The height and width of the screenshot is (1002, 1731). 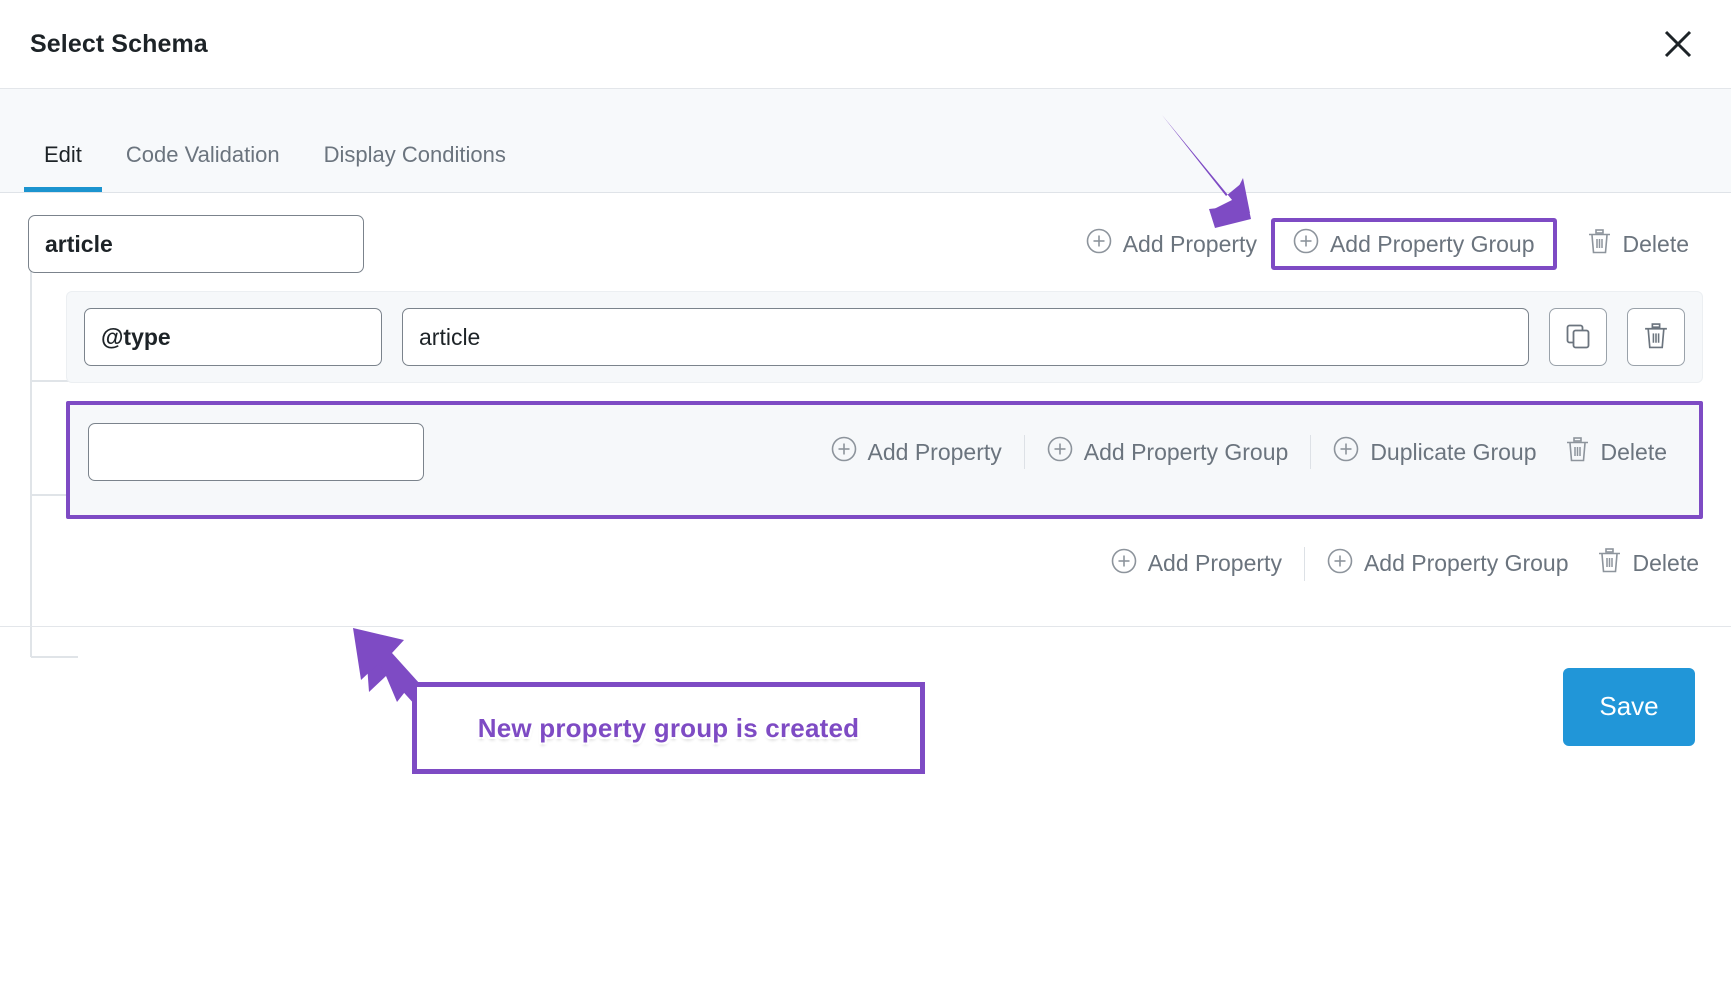 I want to click on tab-code-validation: Code Validation, so click(x=203, y=168).